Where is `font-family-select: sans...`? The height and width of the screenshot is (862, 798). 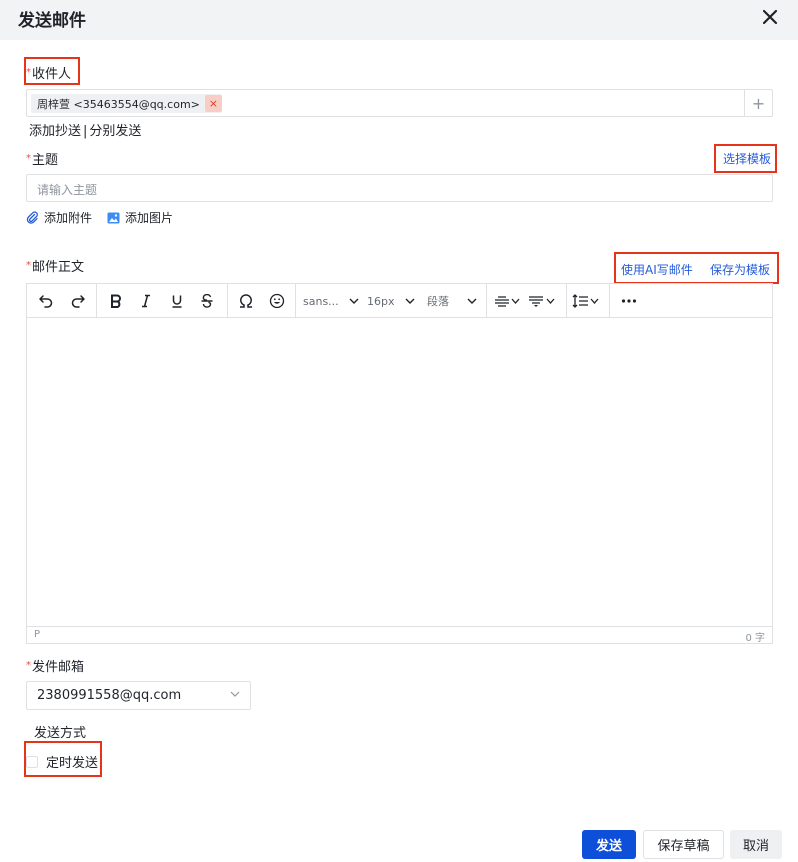
font-family-select: sans... is located at coordinates (331, 301).